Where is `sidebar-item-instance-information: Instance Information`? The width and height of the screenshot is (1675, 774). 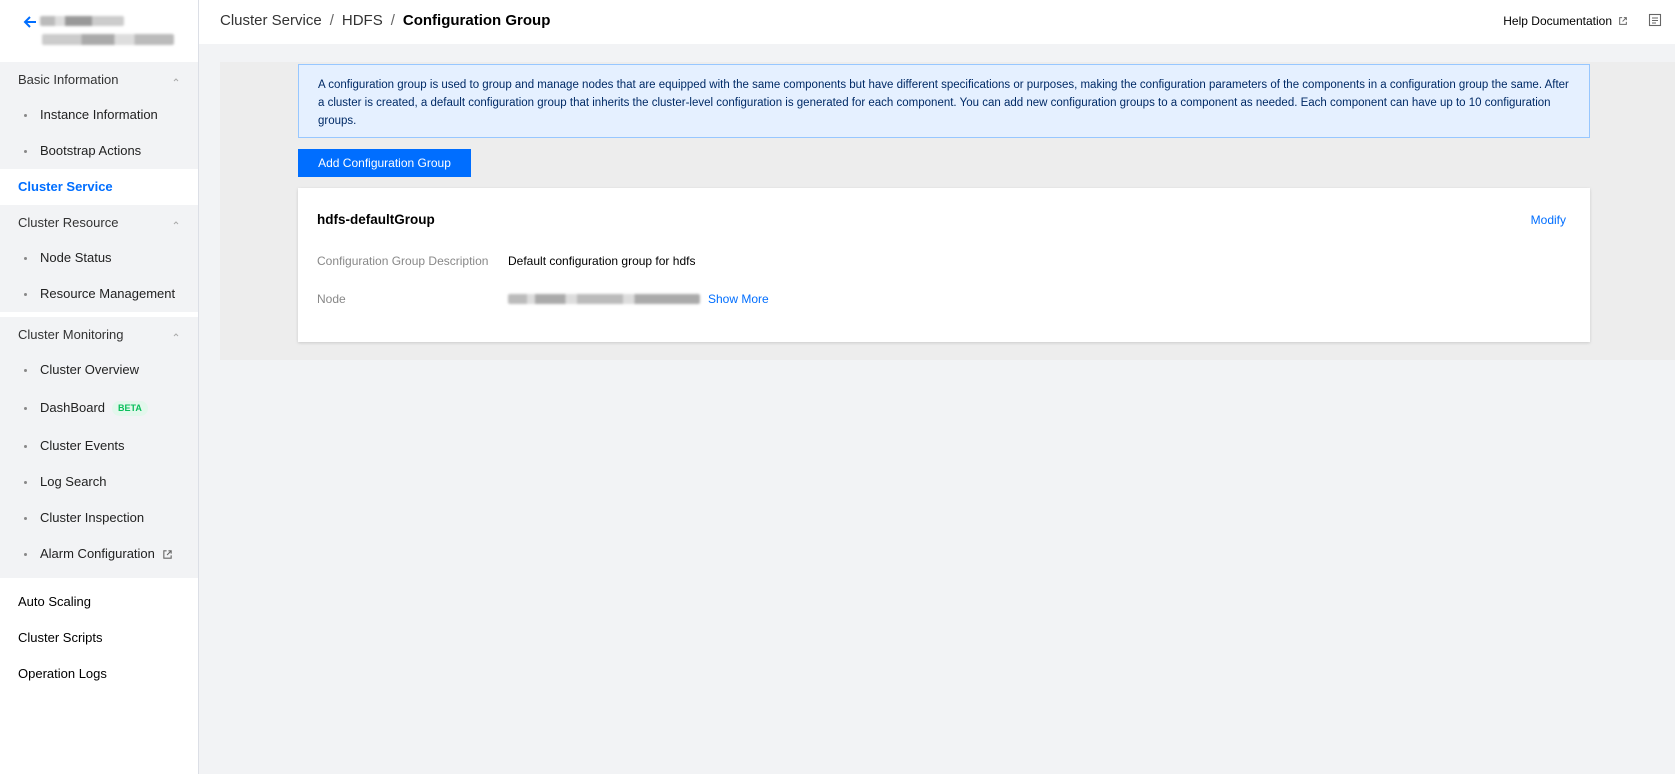 sidebar-item-instance-information: Instance Information is located at coordinates (99, 115).